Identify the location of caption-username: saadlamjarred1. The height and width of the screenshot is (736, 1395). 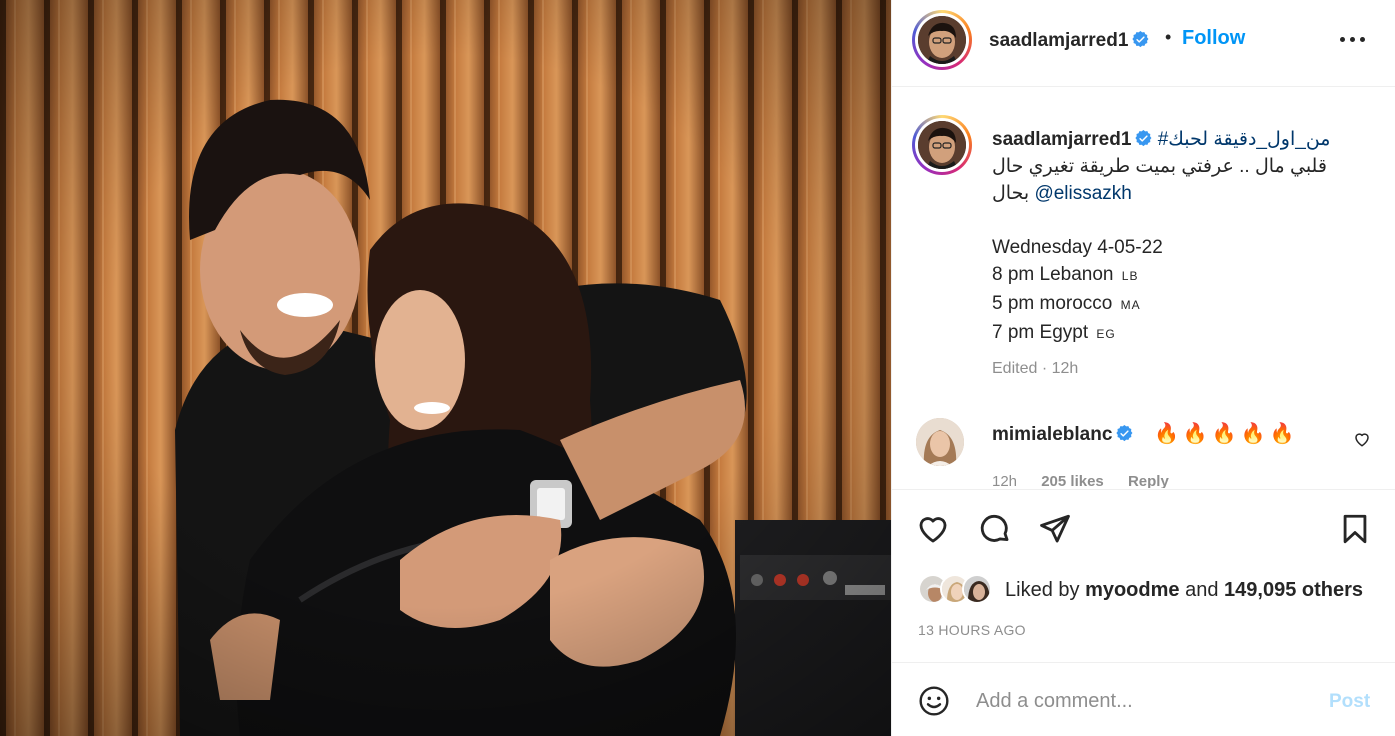
(1061, 139).